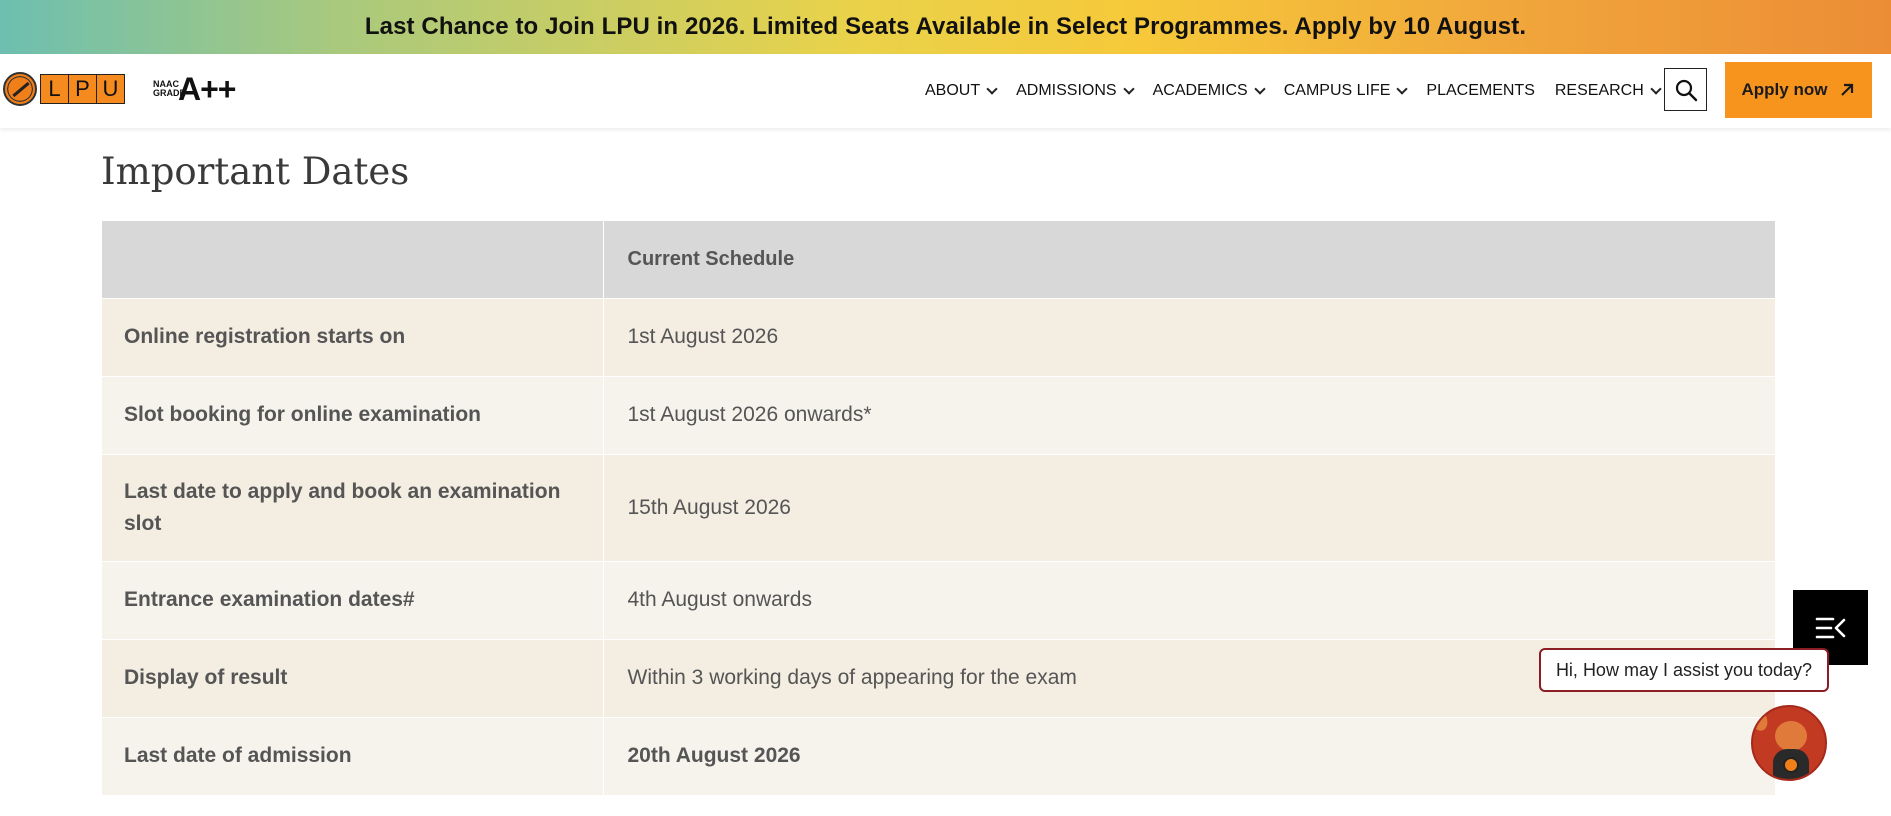 This screenshot has height=816, width=1891. What do you see at coordinates (1847, 89) in the screenshot?
I see `arrow-up-right-icon` at bounding box center [1847, 89].